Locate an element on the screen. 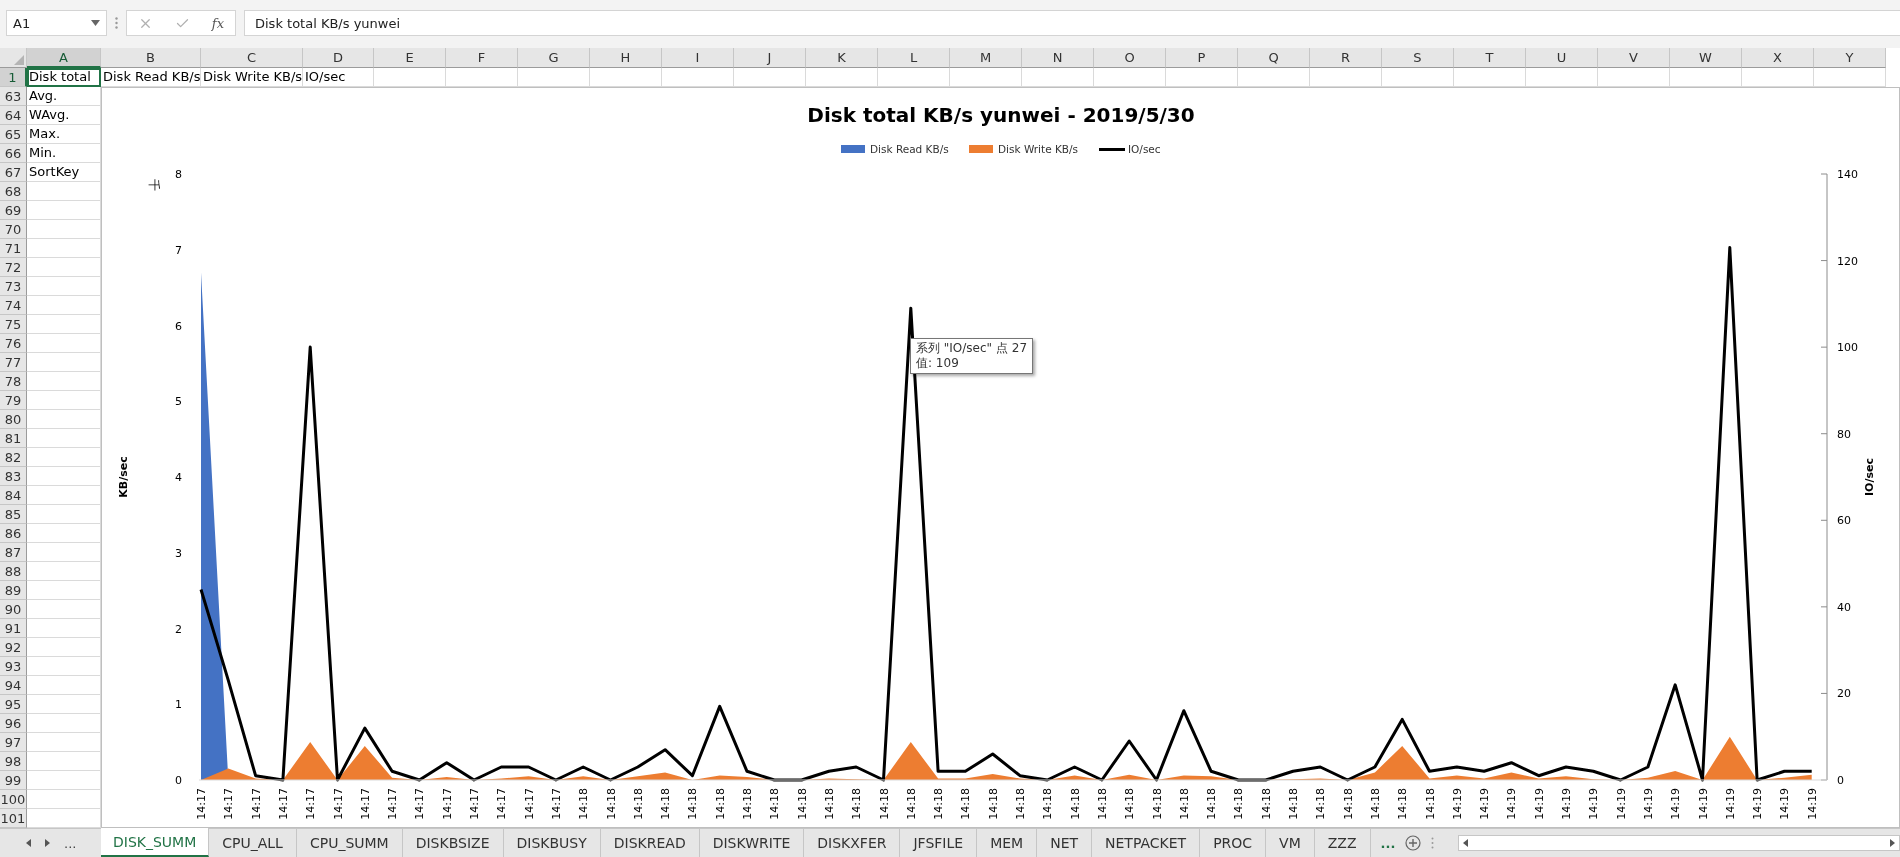  row-header: 70 is located at coordinates (13, 229).